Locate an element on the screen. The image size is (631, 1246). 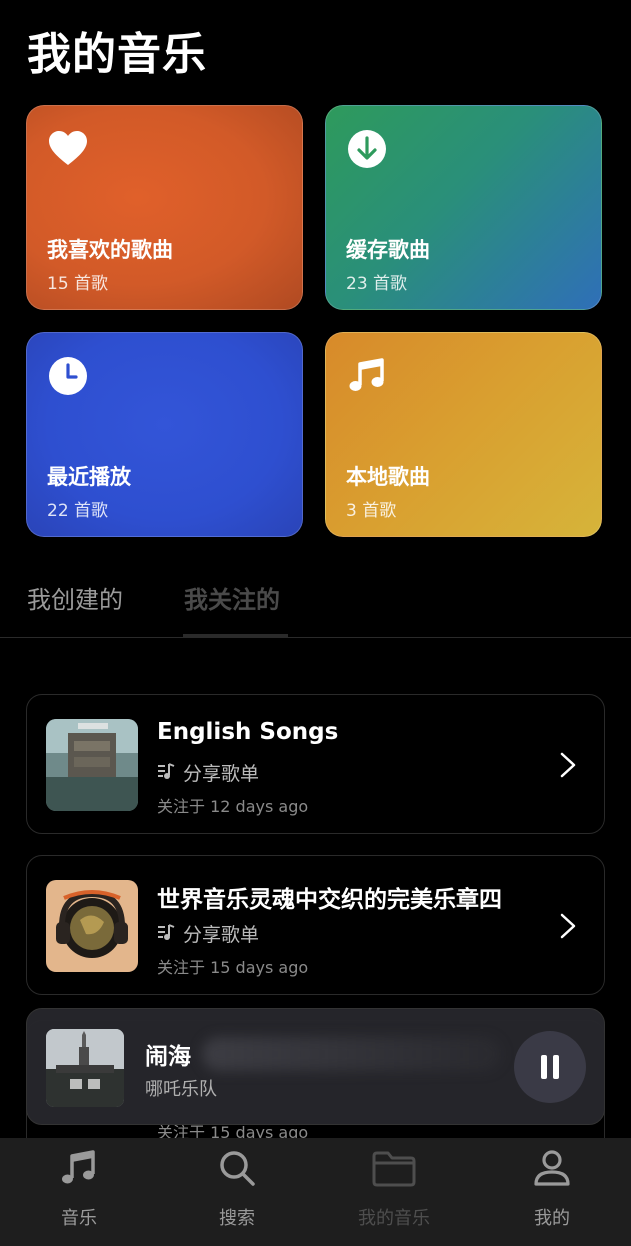
nav-item-my-music: 我的音乐 is located at coordinates (394, 1192).